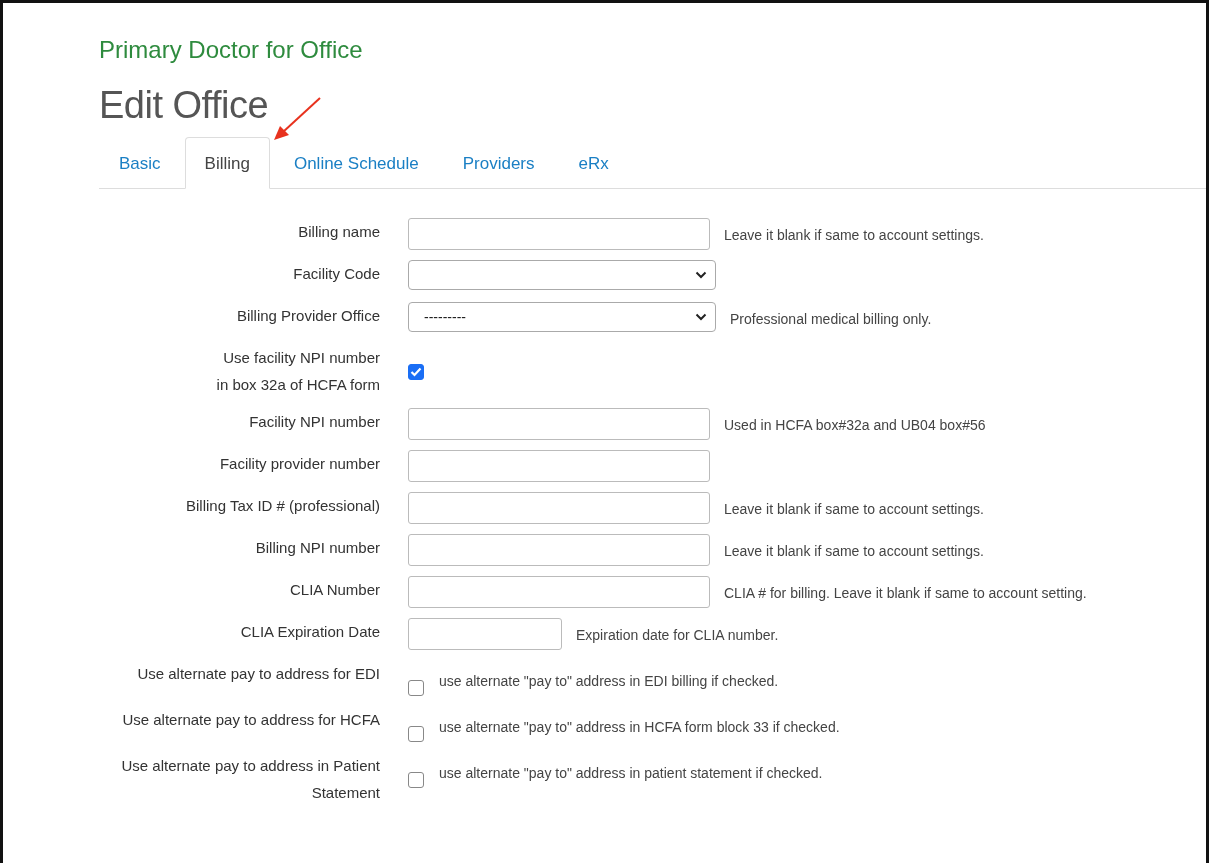 The width and height of the screenshot is (1209, 863). I want to click on field-label: Facility NPI number, so click(314, 422).